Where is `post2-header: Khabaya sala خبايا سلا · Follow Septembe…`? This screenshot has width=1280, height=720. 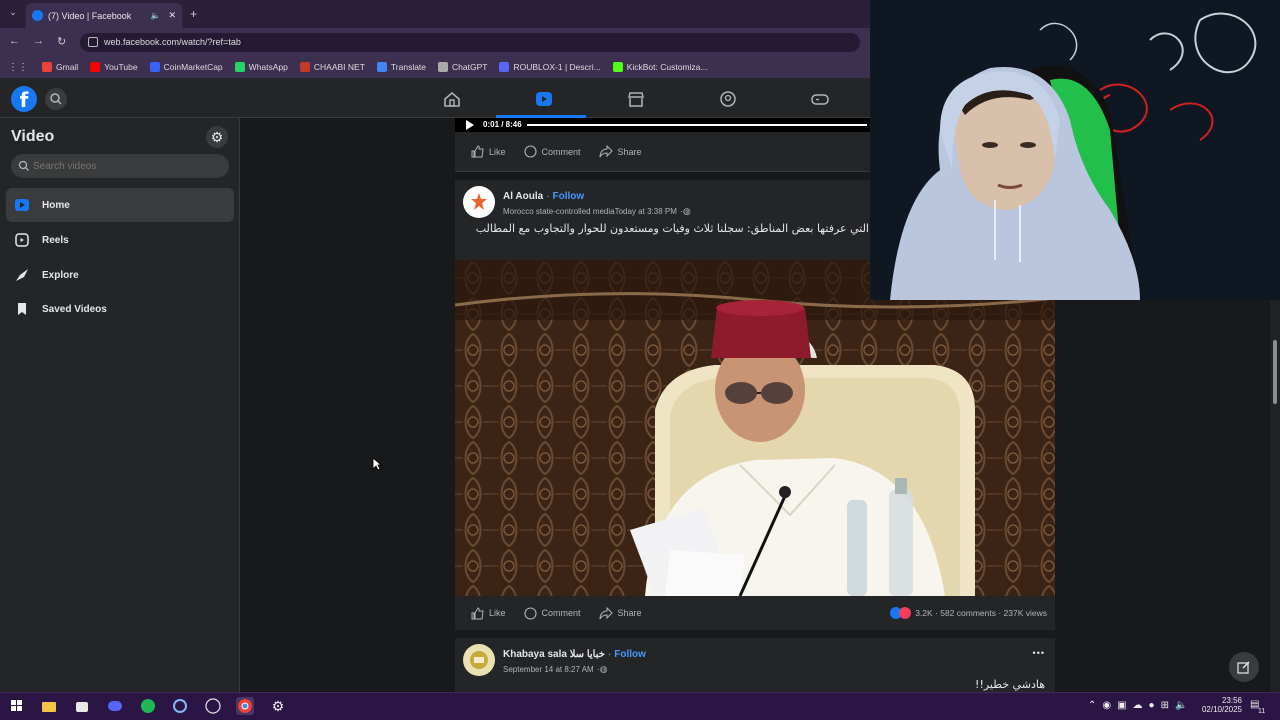 post2-header: Khabaya sala خبايا سلا · Follow Septembe… is located at coordinates (755, 665).